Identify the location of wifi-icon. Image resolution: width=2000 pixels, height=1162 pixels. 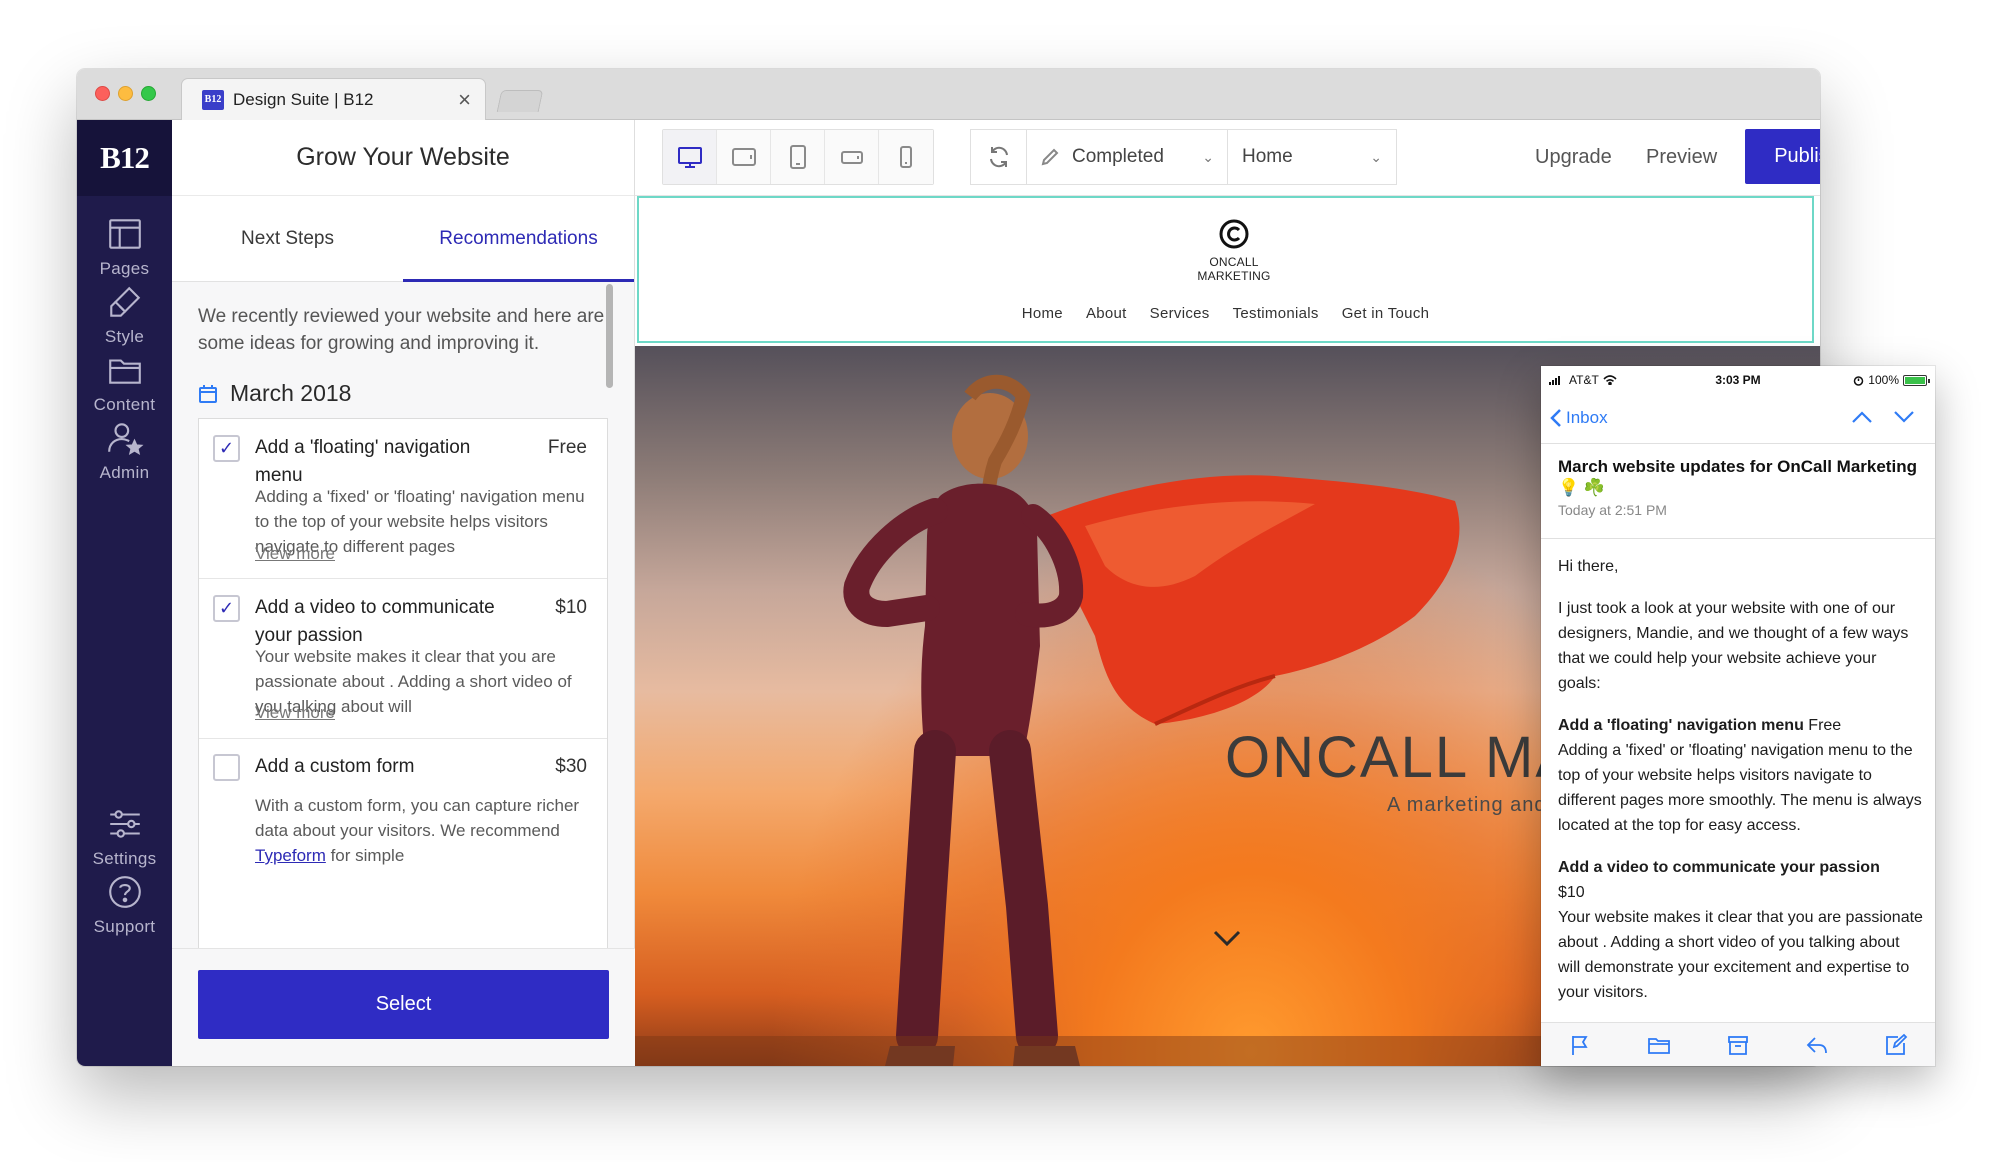
(1610, 380).